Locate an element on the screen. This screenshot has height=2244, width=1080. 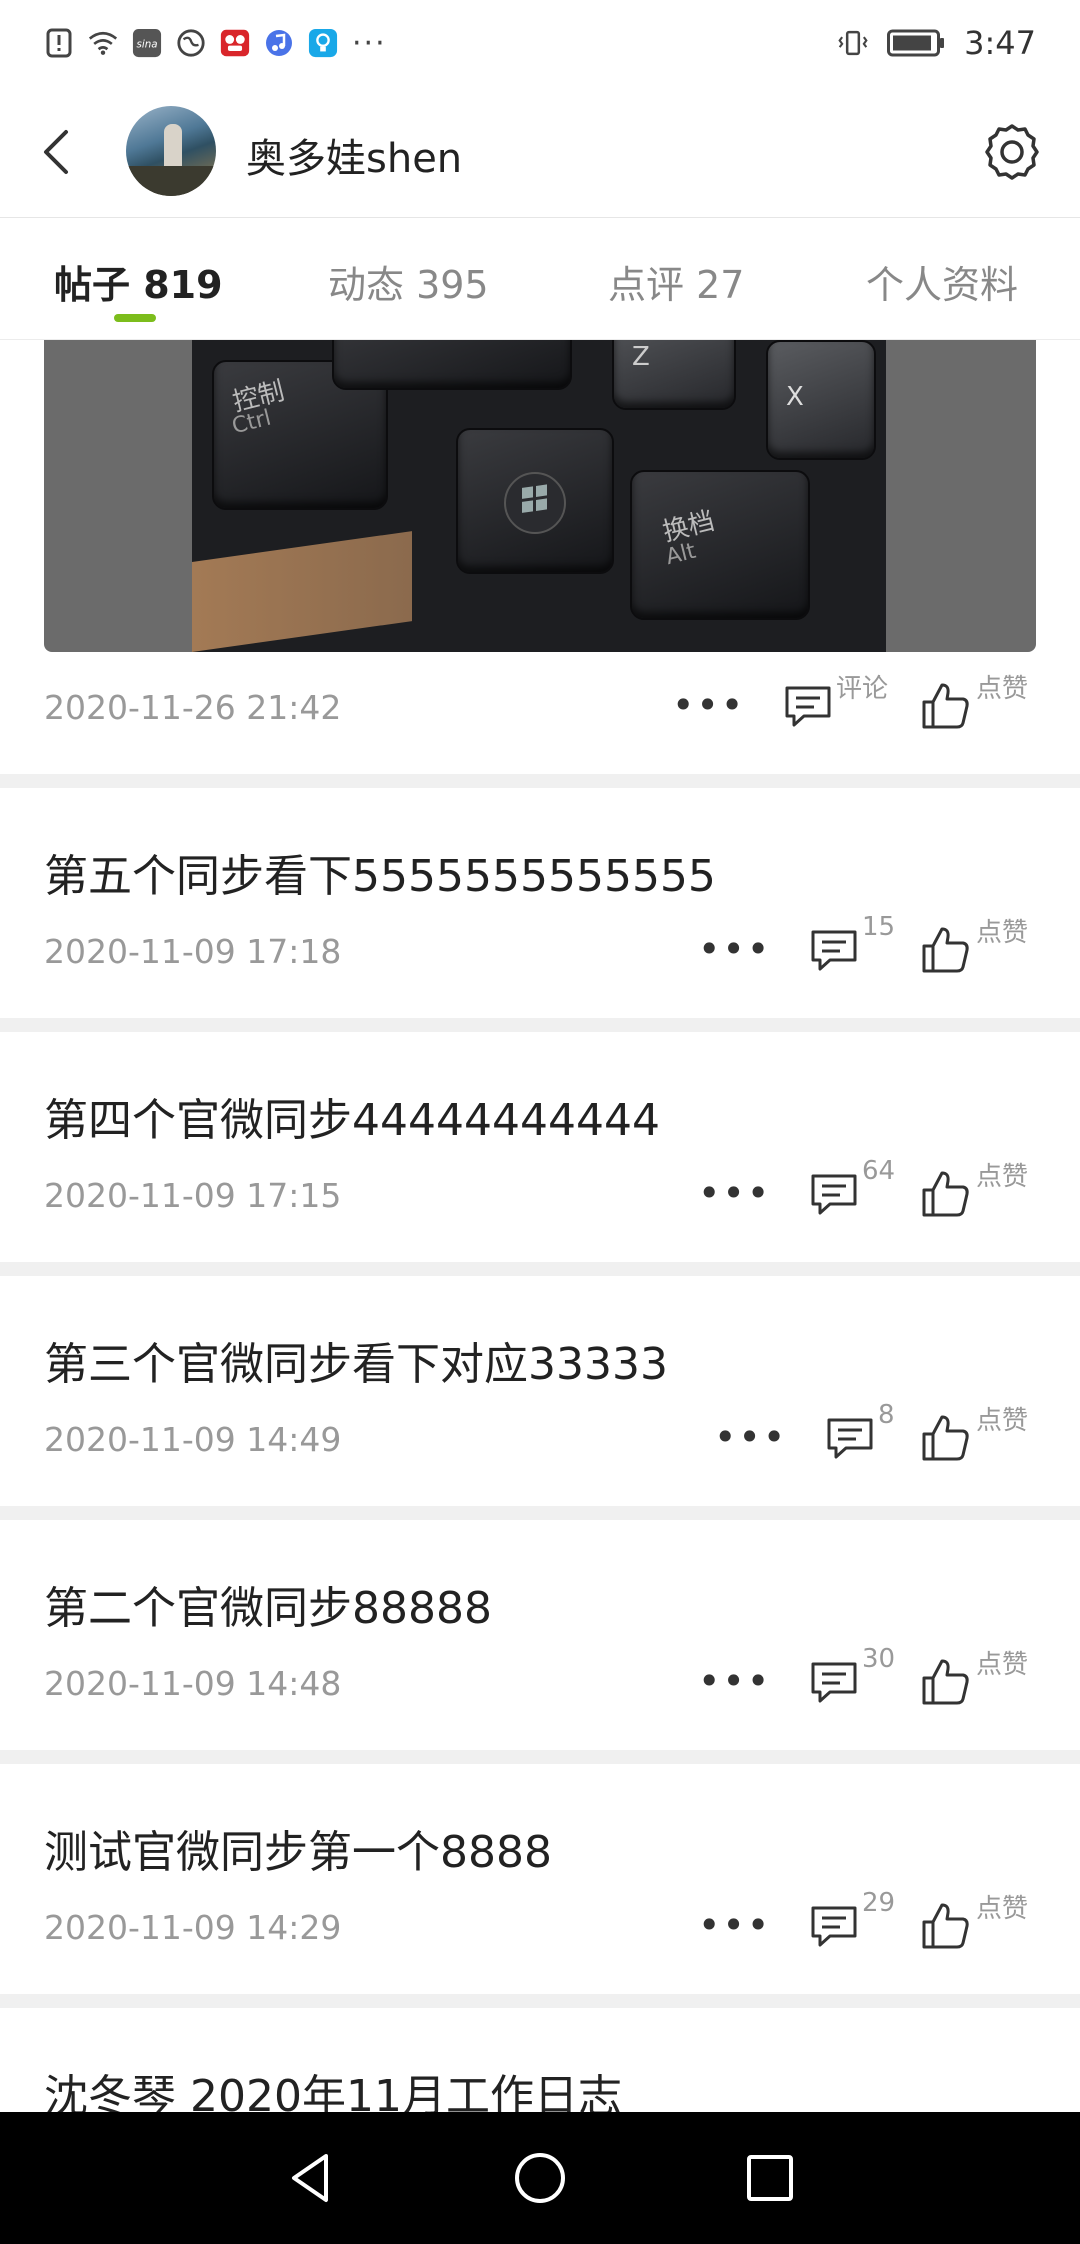
post-meta: 2020-11-09 14:49 ••• 8 点赞 is located at coordinates (540, 1436).